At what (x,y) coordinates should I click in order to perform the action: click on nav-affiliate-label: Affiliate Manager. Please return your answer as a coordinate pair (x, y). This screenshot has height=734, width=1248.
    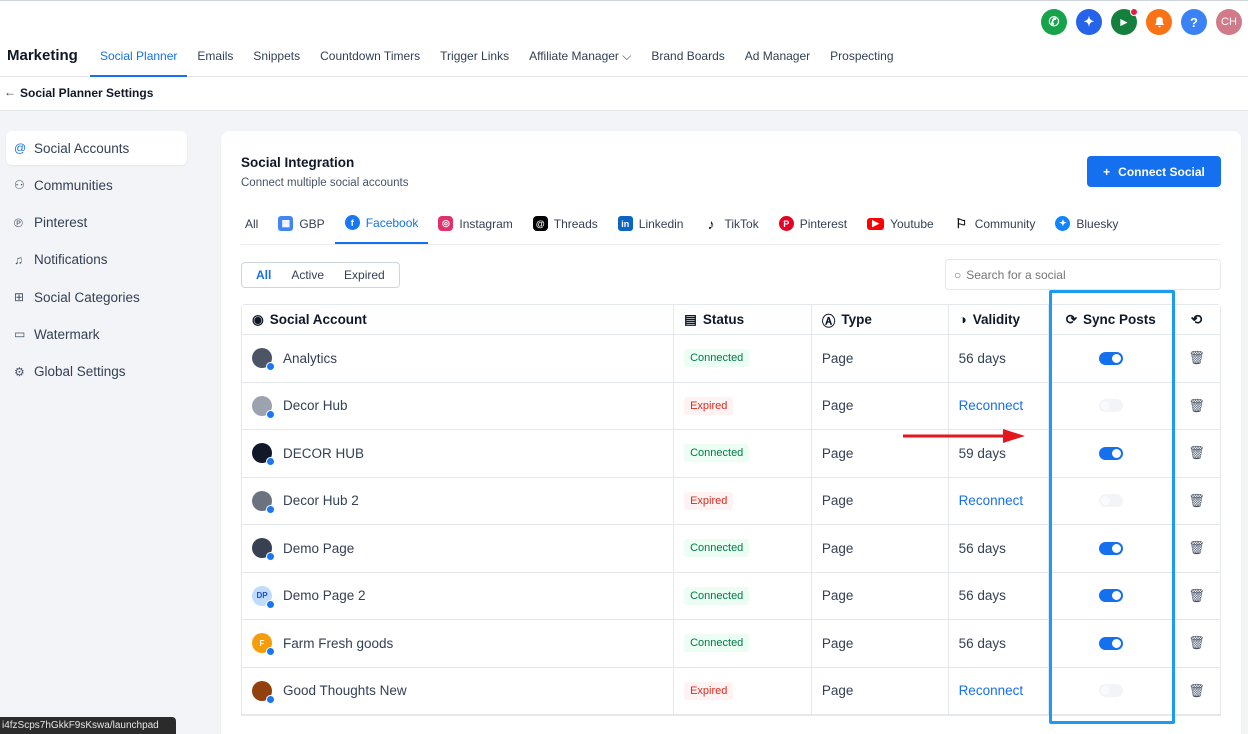
    Looking at the image, I should click on (574, 56).